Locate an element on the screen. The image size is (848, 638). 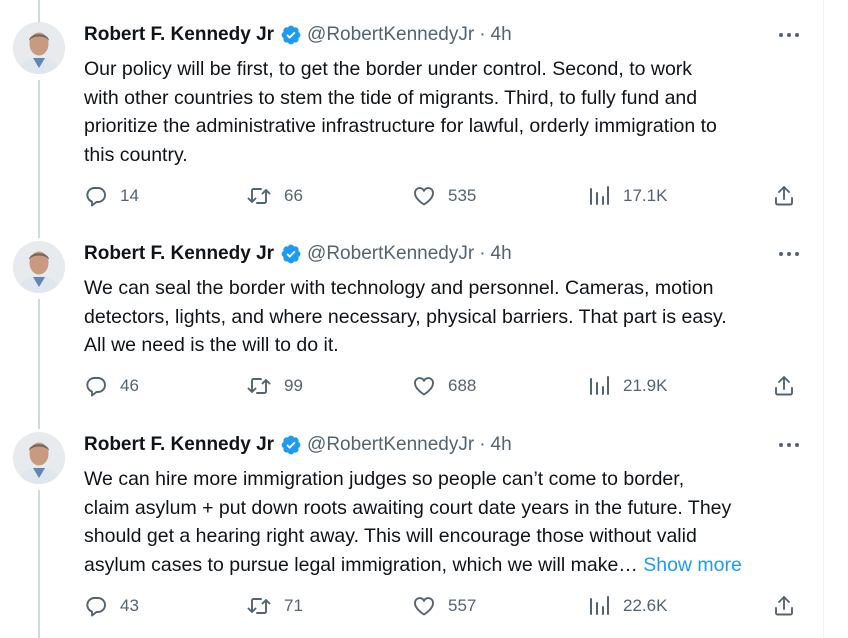
retweet-count: 66 is located at coordinates (293, 195).